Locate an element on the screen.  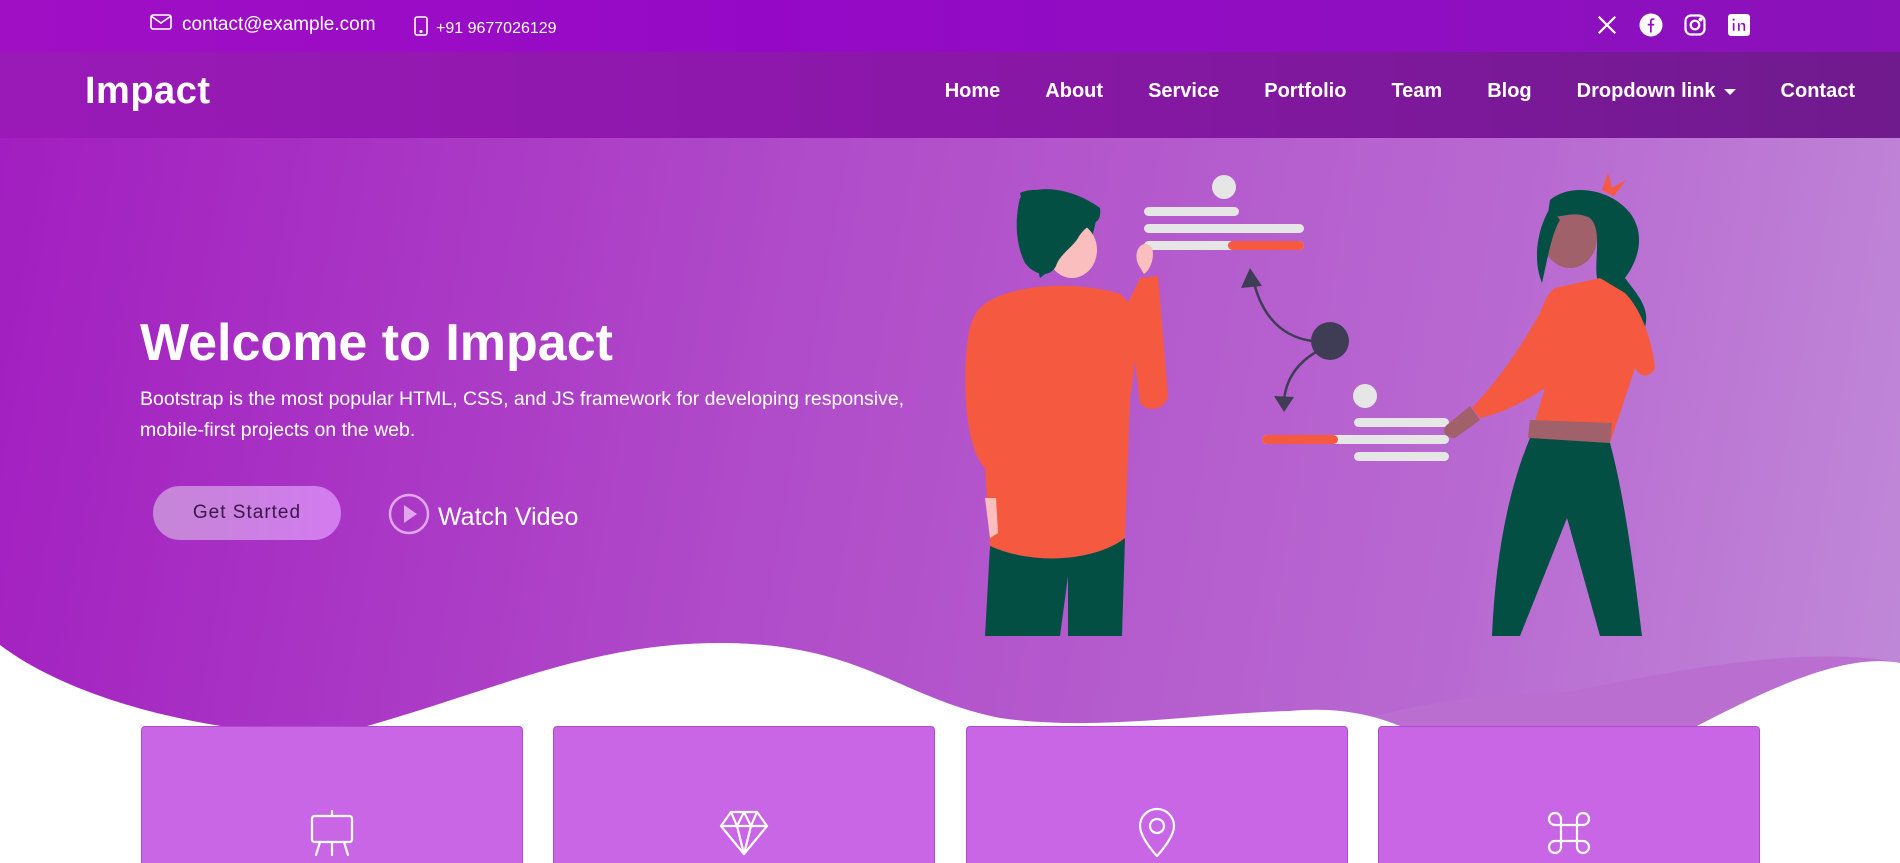
contact-email: contact@example.com is located at coordinates (263, 25).